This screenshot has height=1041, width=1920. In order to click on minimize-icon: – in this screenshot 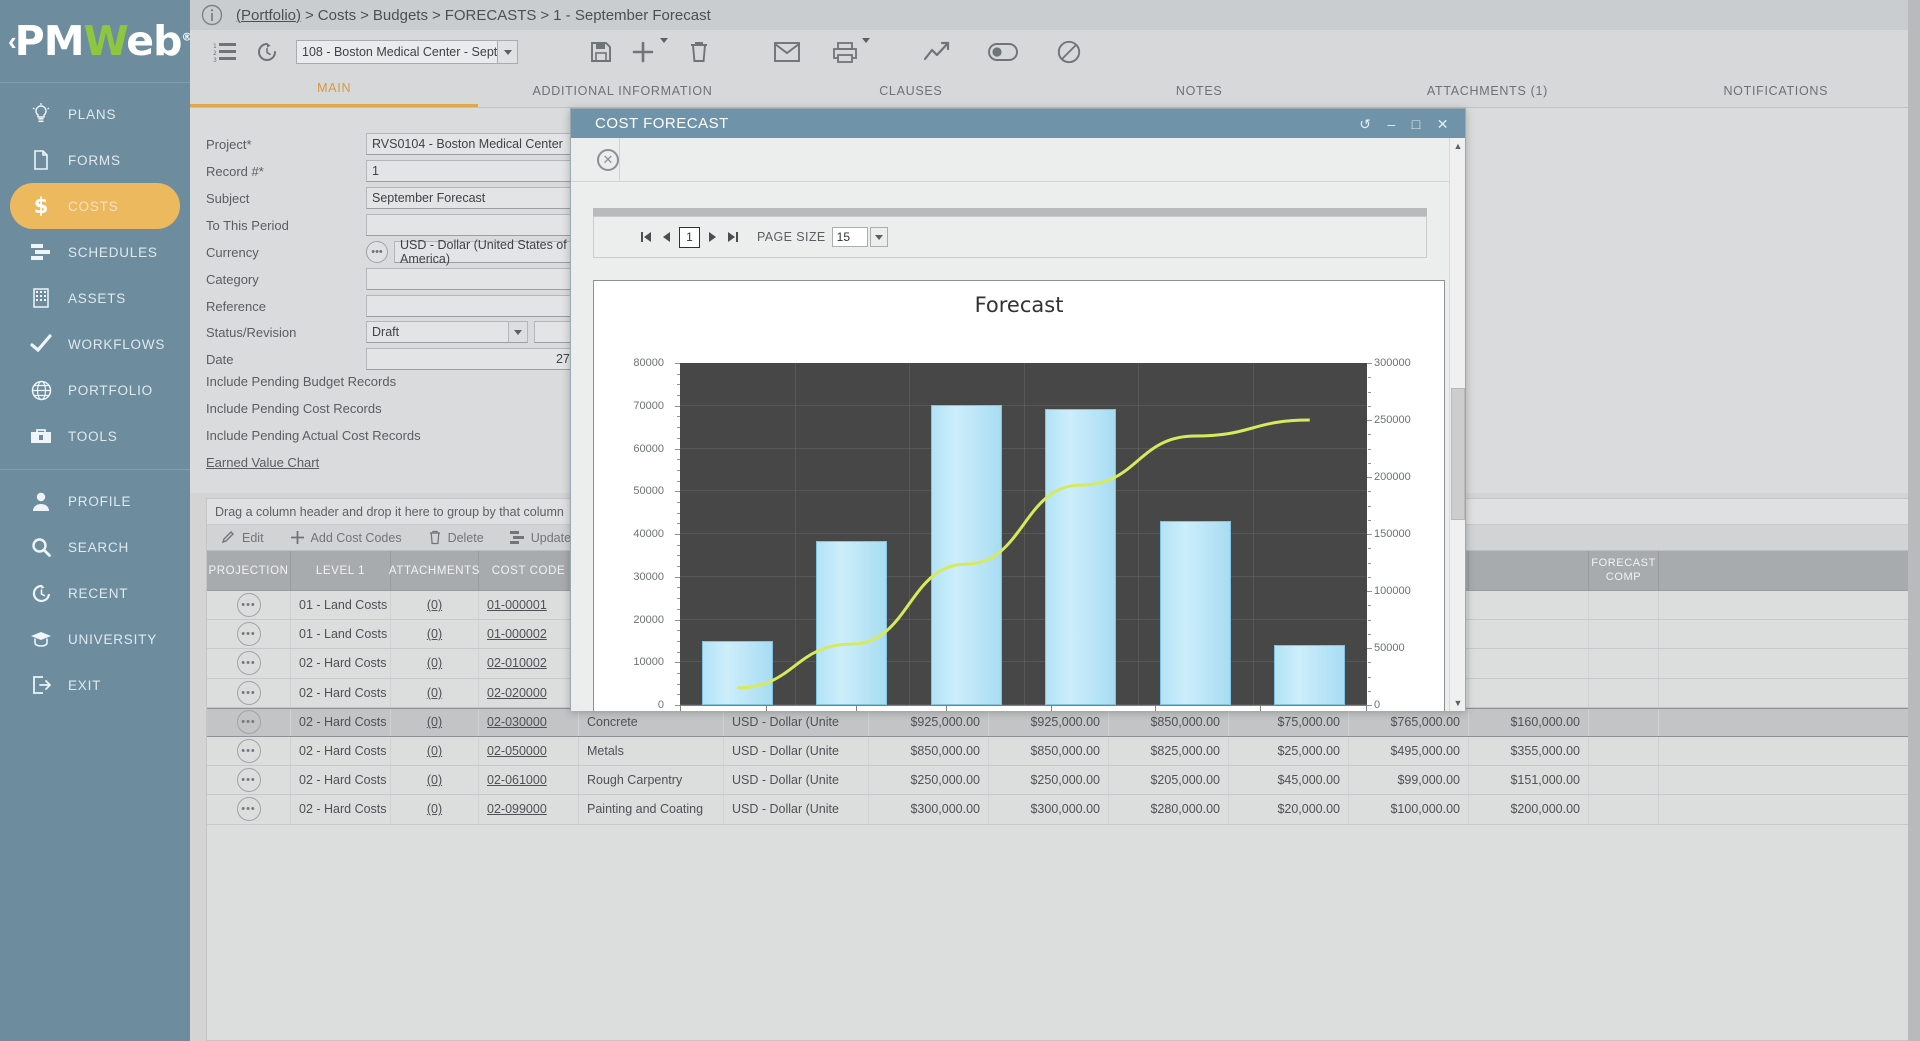, I will do `click(1392, 124)`.